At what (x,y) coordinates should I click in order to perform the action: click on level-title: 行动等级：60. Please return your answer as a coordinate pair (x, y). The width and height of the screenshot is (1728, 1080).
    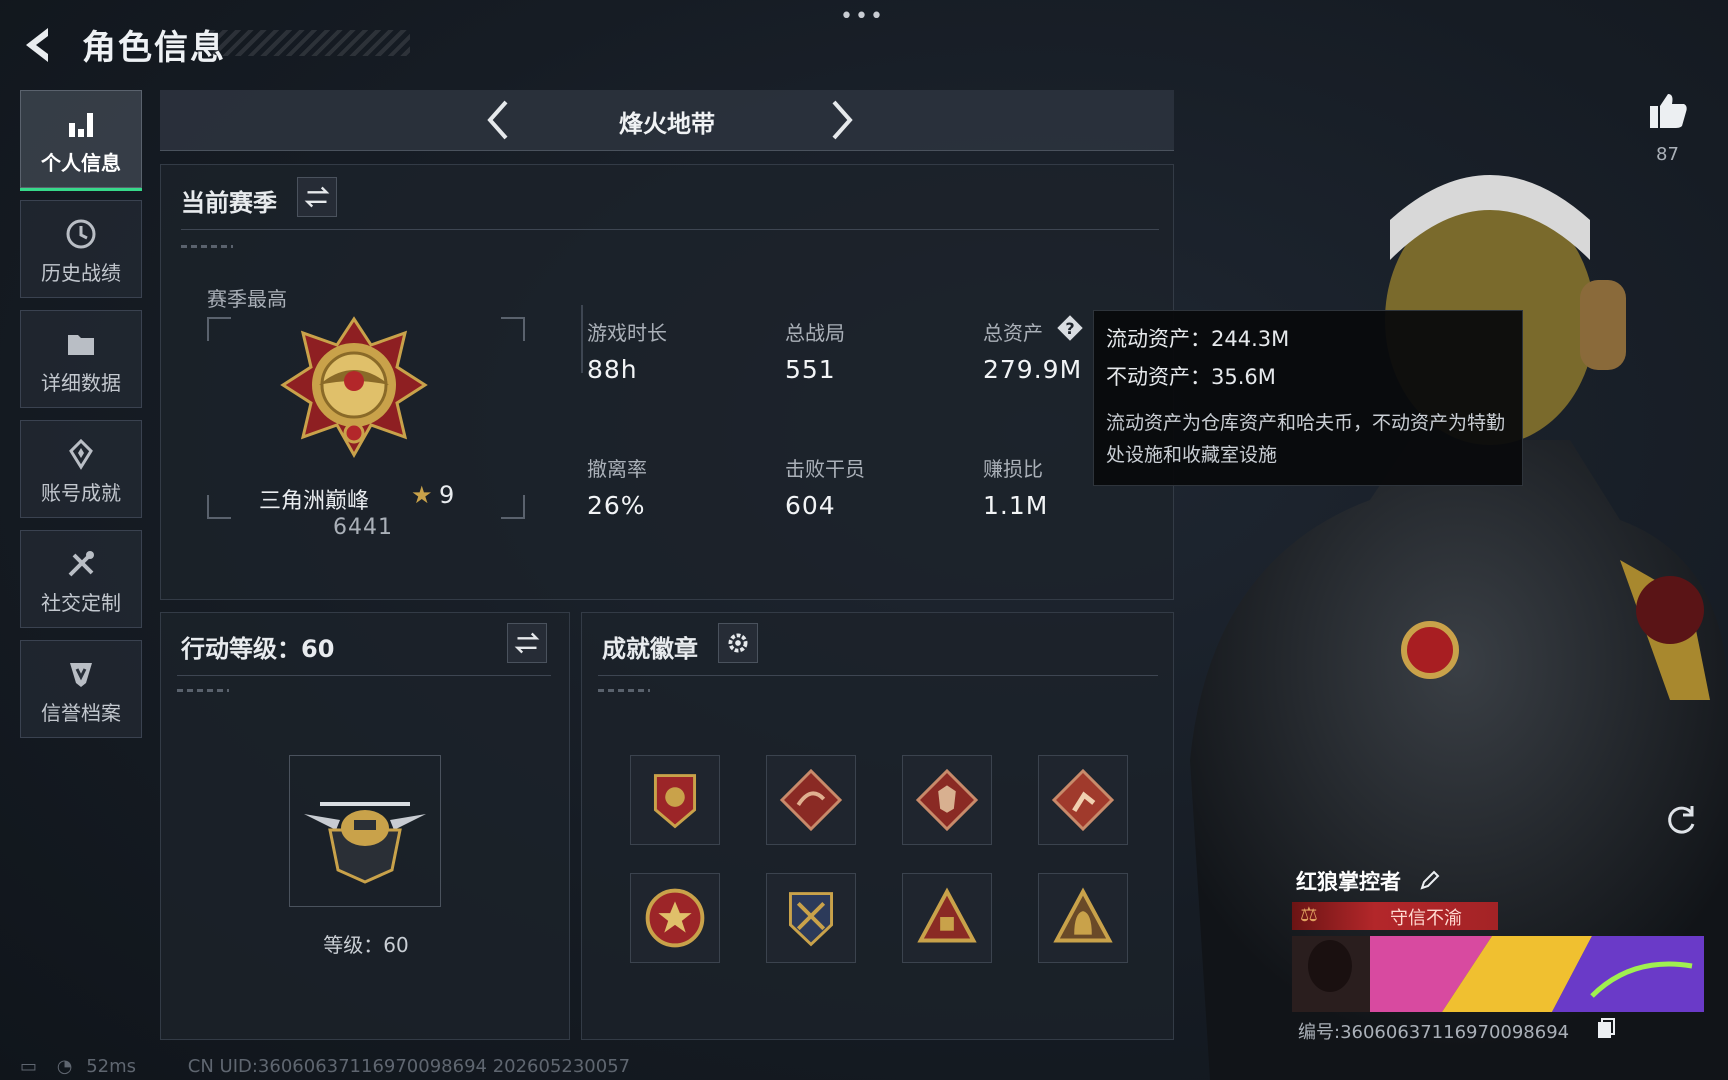
    Looking at the image, I should click on (258, 649).